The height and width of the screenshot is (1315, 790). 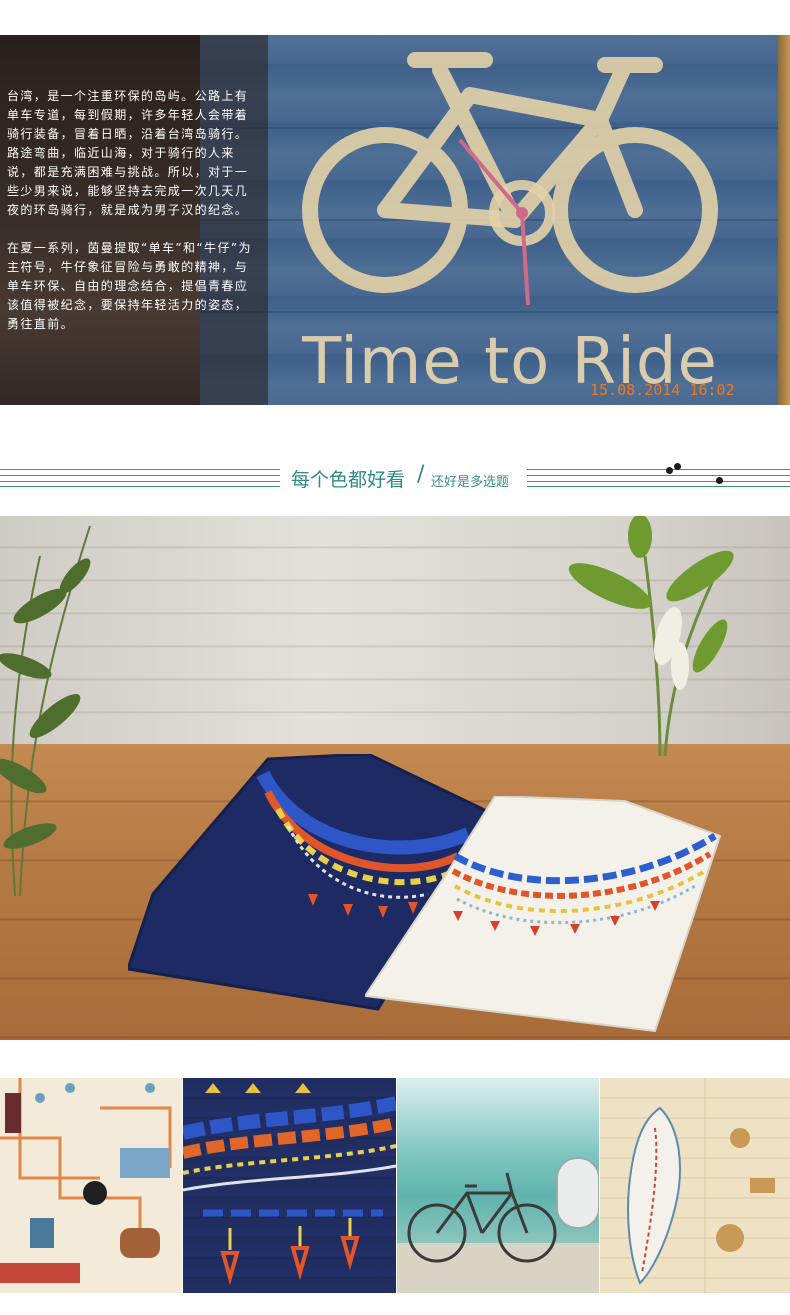 What do you see at coordinates (140, 478) in the screenshot?
I see `heading-rule-left` at bounding box center [140, 478].